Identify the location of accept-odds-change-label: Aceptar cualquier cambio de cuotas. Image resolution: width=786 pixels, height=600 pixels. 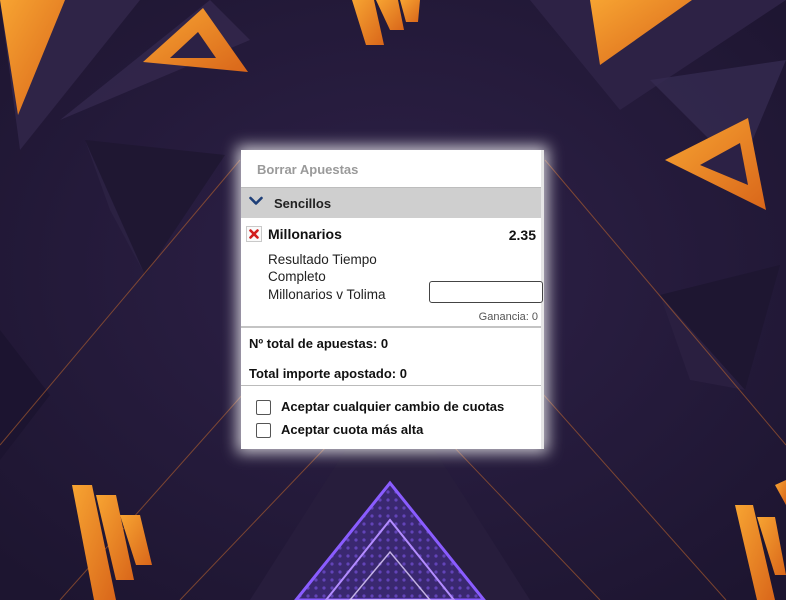
(392, 406).